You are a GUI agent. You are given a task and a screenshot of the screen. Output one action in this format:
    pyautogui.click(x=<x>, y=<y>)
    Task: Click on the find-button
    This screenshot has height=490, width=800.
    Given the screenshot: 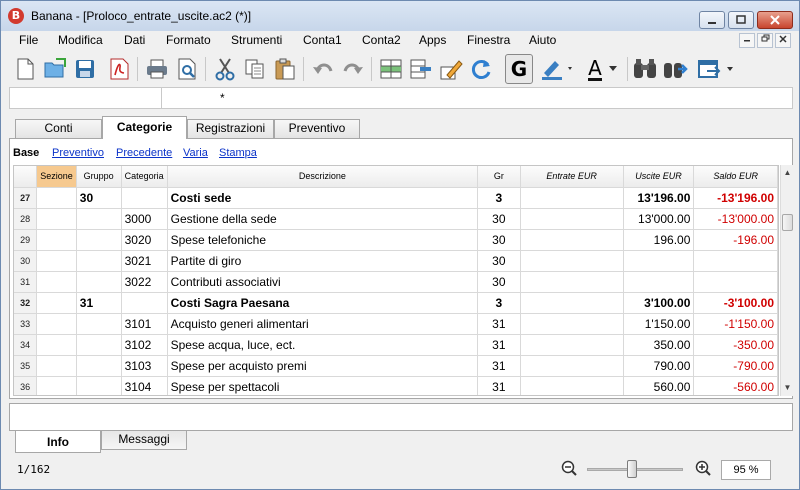 What is the action you would take?
    pyautogui.click(x=645, y=69)
    